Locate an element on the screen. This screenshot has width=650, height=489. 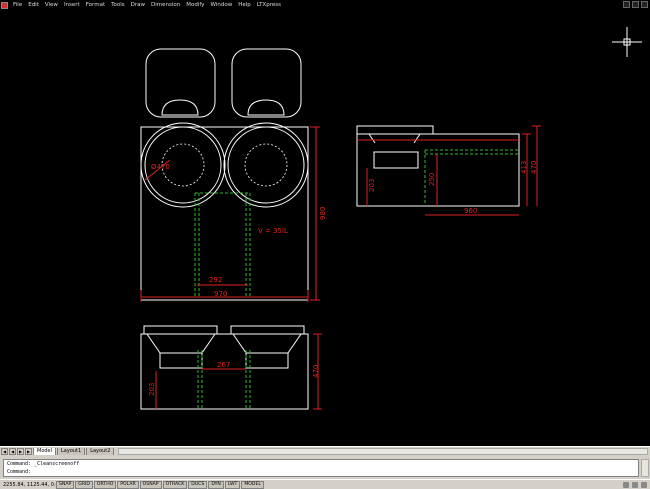
dim-470-top: 470 is located at coordinates (316, 371).